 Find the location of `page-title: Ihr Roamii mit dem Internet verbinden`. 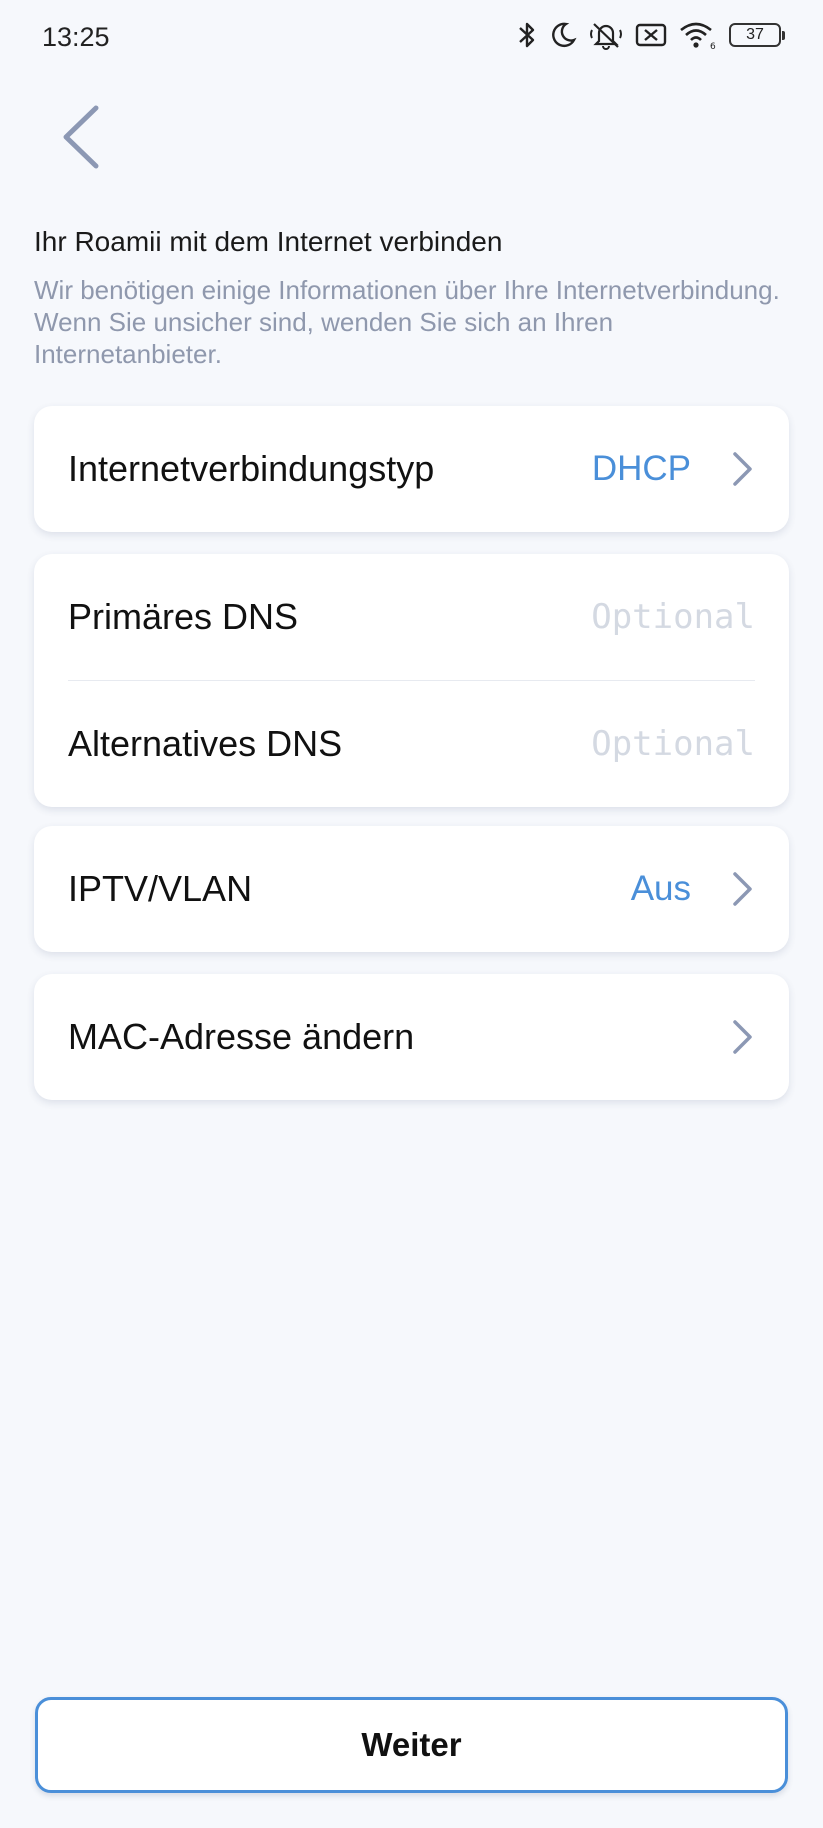

page-title: Ihr Roamii mit dem Internet verbinden is located at coordinates (268, 241).